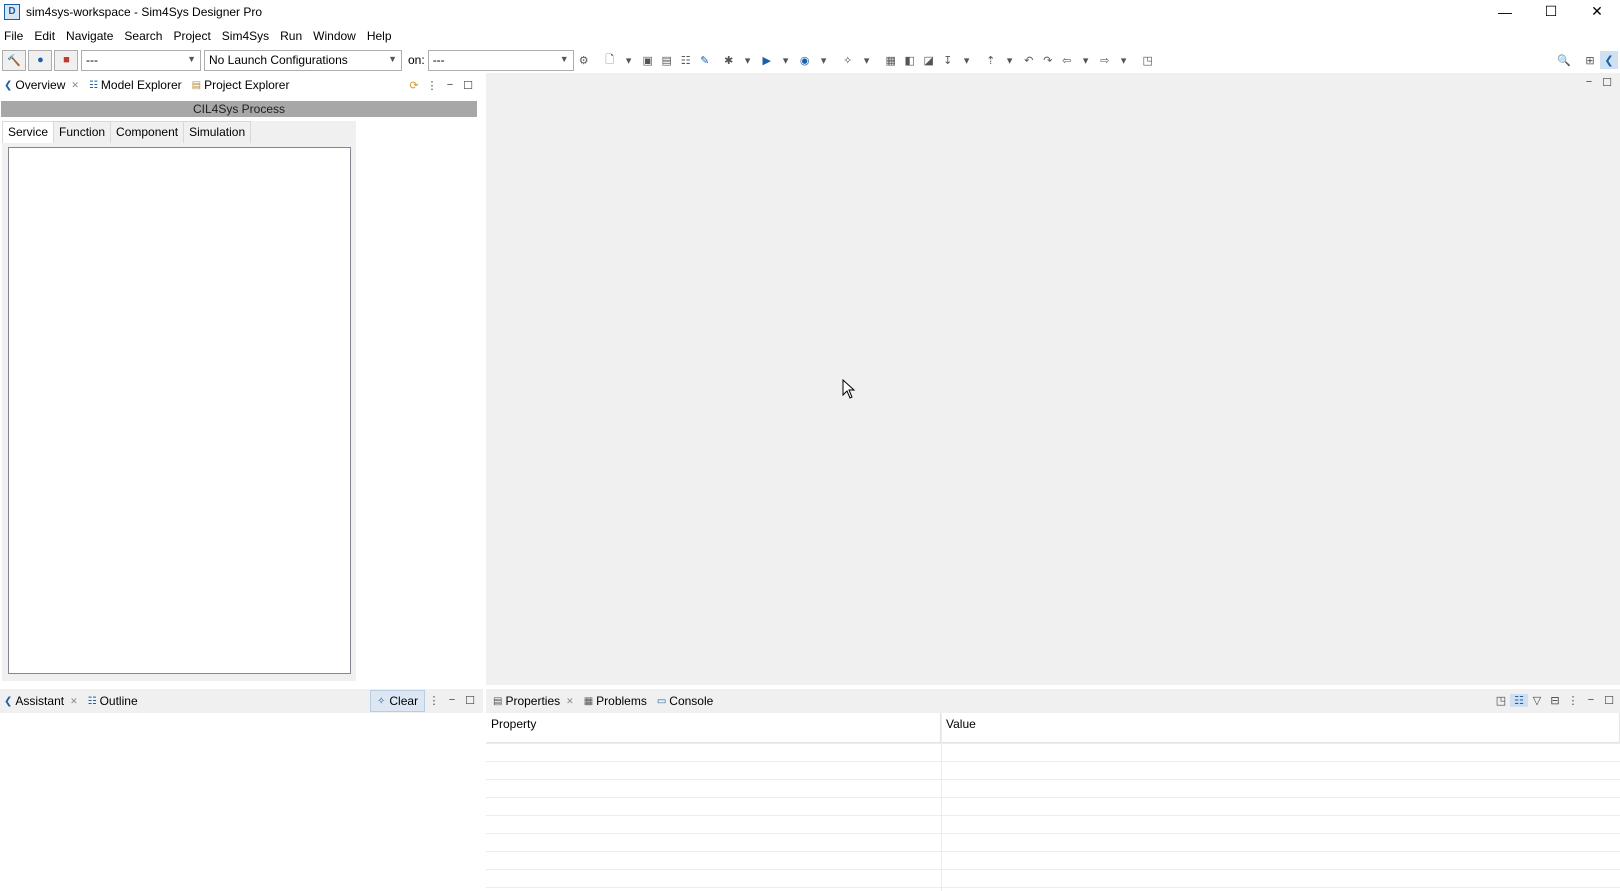 The height and width of the screenshot is (891, 1620). What do you see at coordinates (40, 60) in the screenshot?
I see `launch-button: ●` at bounding box center [40, 60].